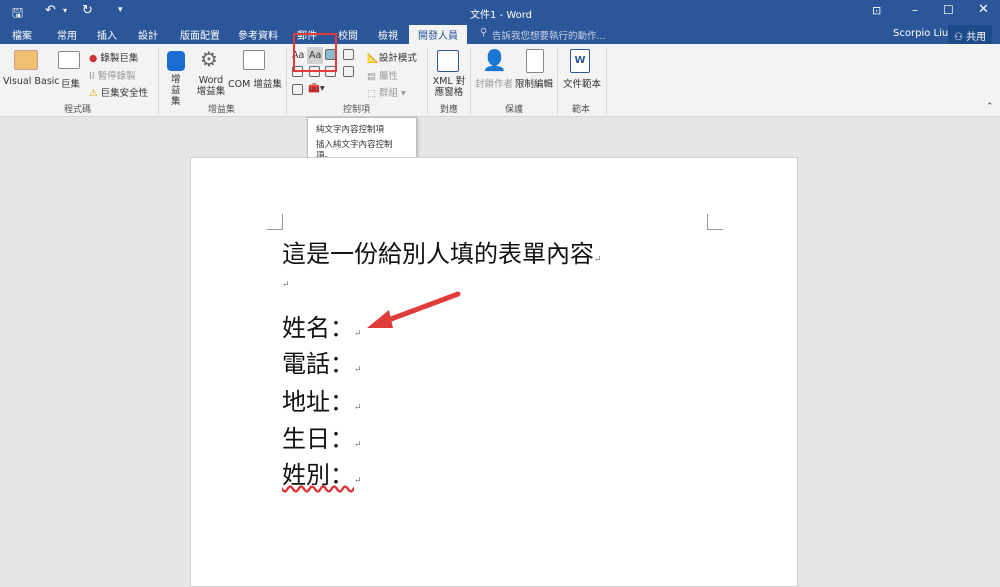 This screenshot has height=587, width=1000. I want to click on title-bar: 🖫 ↶ ▾ ↻ ▾ 文件1 - Word ⊡ – ☐ ✕, so click(500, 12).